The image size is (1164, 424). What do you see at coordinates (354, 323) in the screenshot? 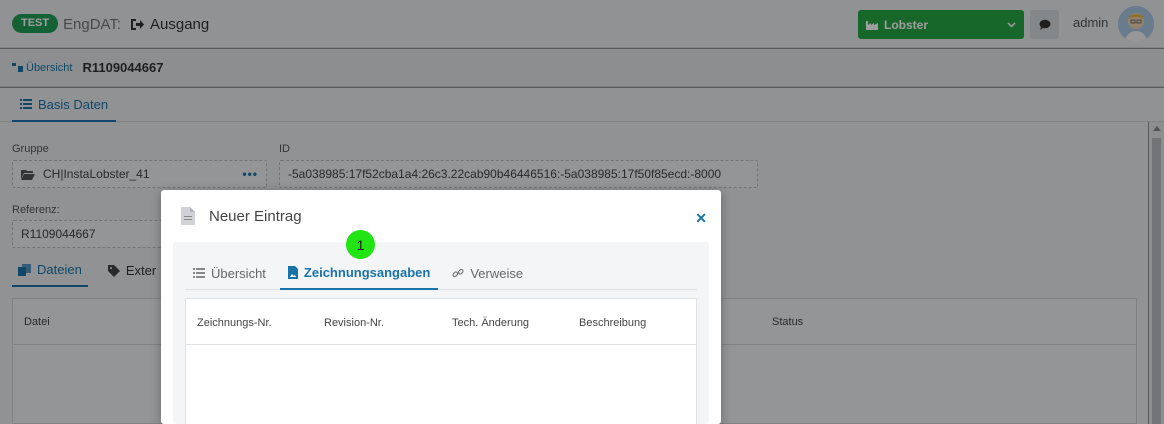
I see `column-header-revision-nr: Revision-Nr.` at bounding box center [354, 323].